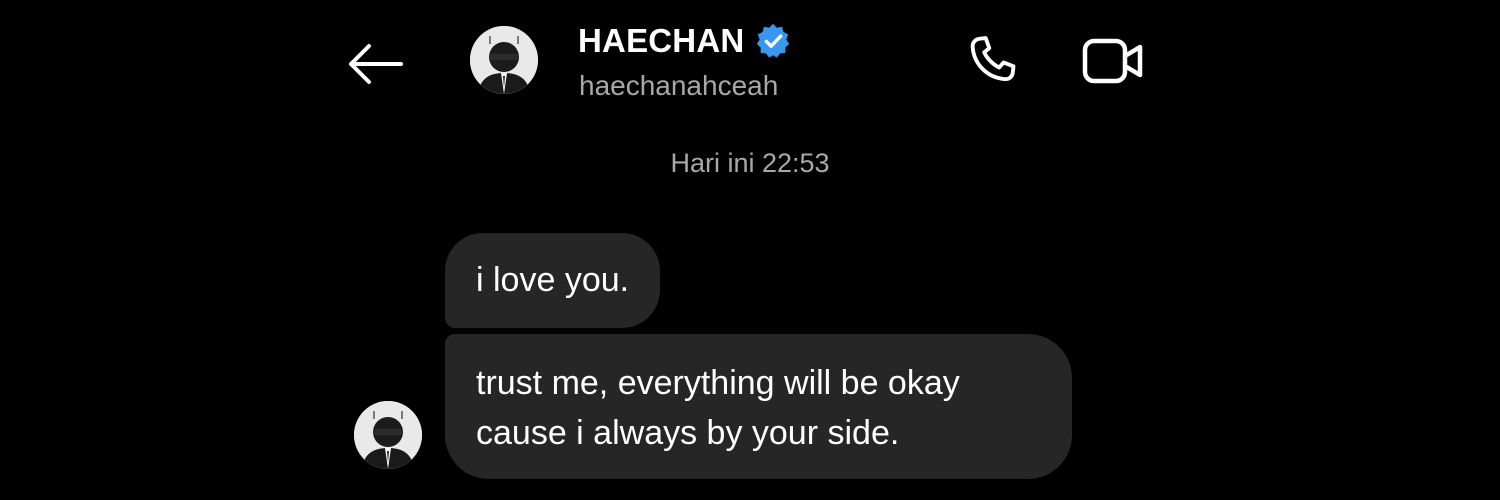 The image size is (1500, 500). I want to click on call-button, so click(991, 61).